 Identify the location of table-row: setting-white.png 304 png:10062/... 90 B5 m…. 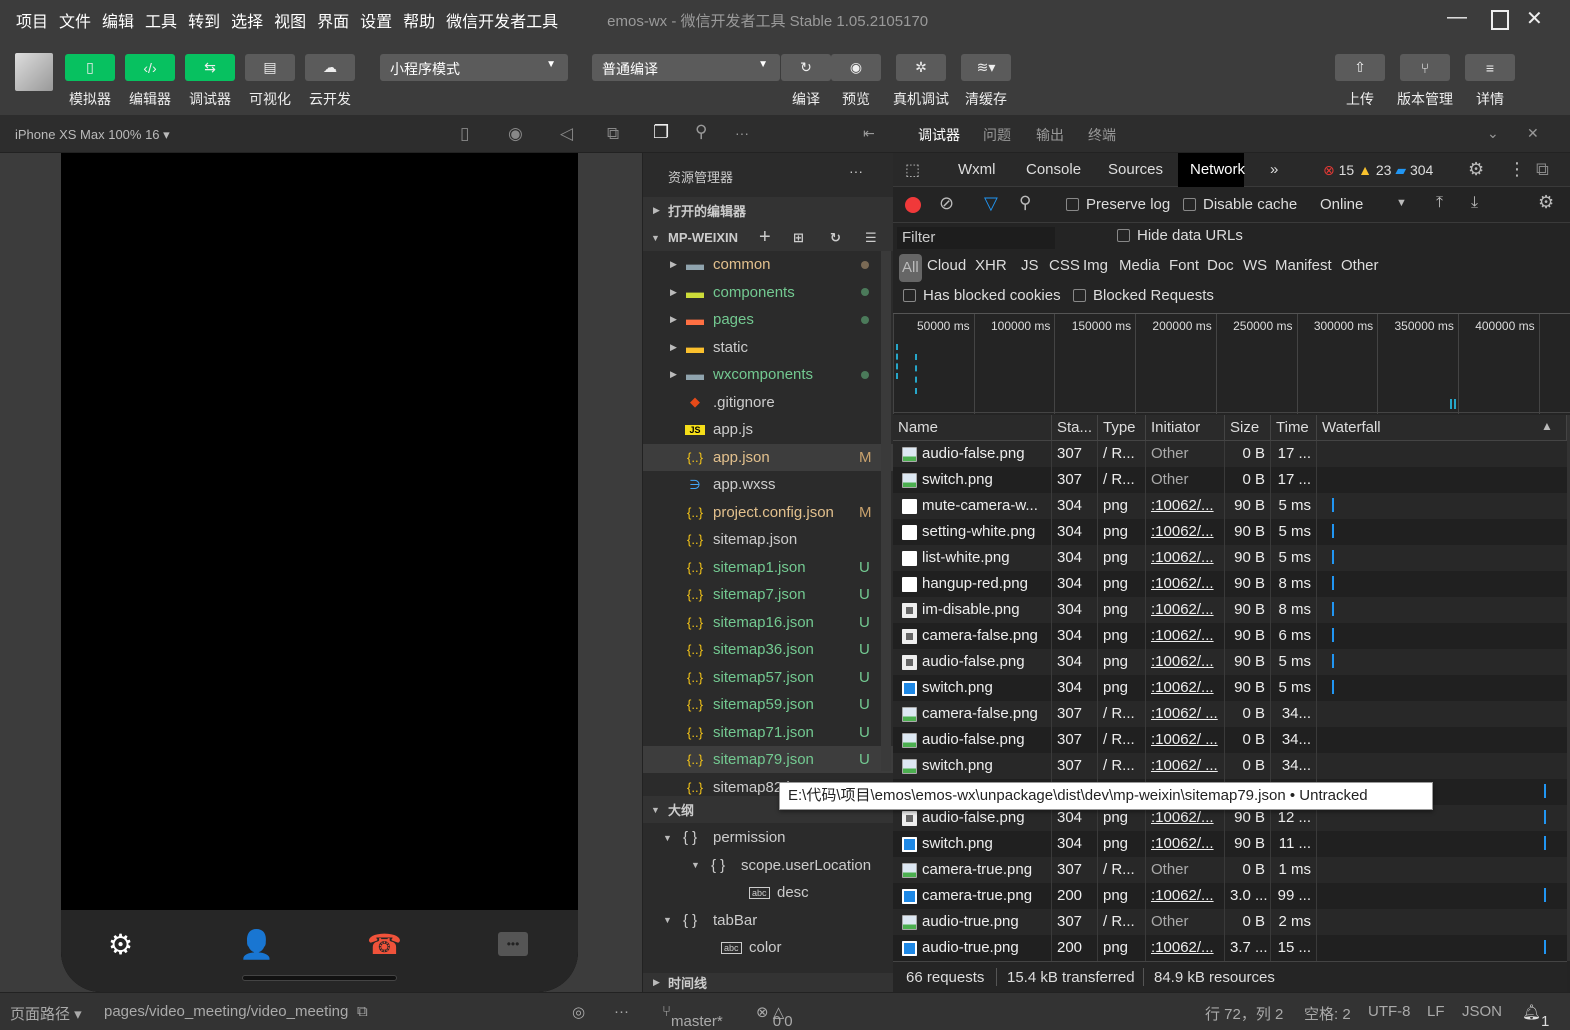
(1230, 532).